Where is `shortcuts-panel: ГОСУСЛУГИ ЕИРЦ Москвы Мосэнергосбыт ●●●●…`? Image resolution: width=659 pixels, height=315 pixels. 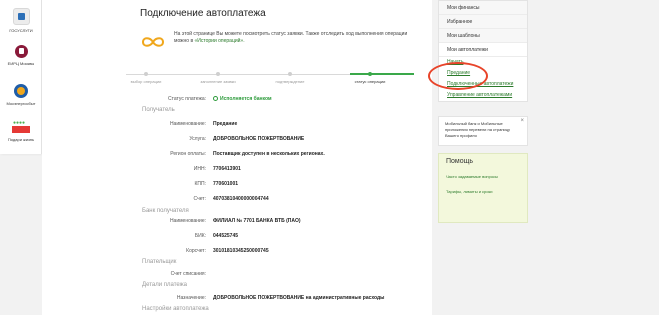 shortcuts-panel: ГОСУСЛУГИ ЕИРЦ Москвы Мосэнергосбыт ●●●●… is located at coordinates (21, 77).